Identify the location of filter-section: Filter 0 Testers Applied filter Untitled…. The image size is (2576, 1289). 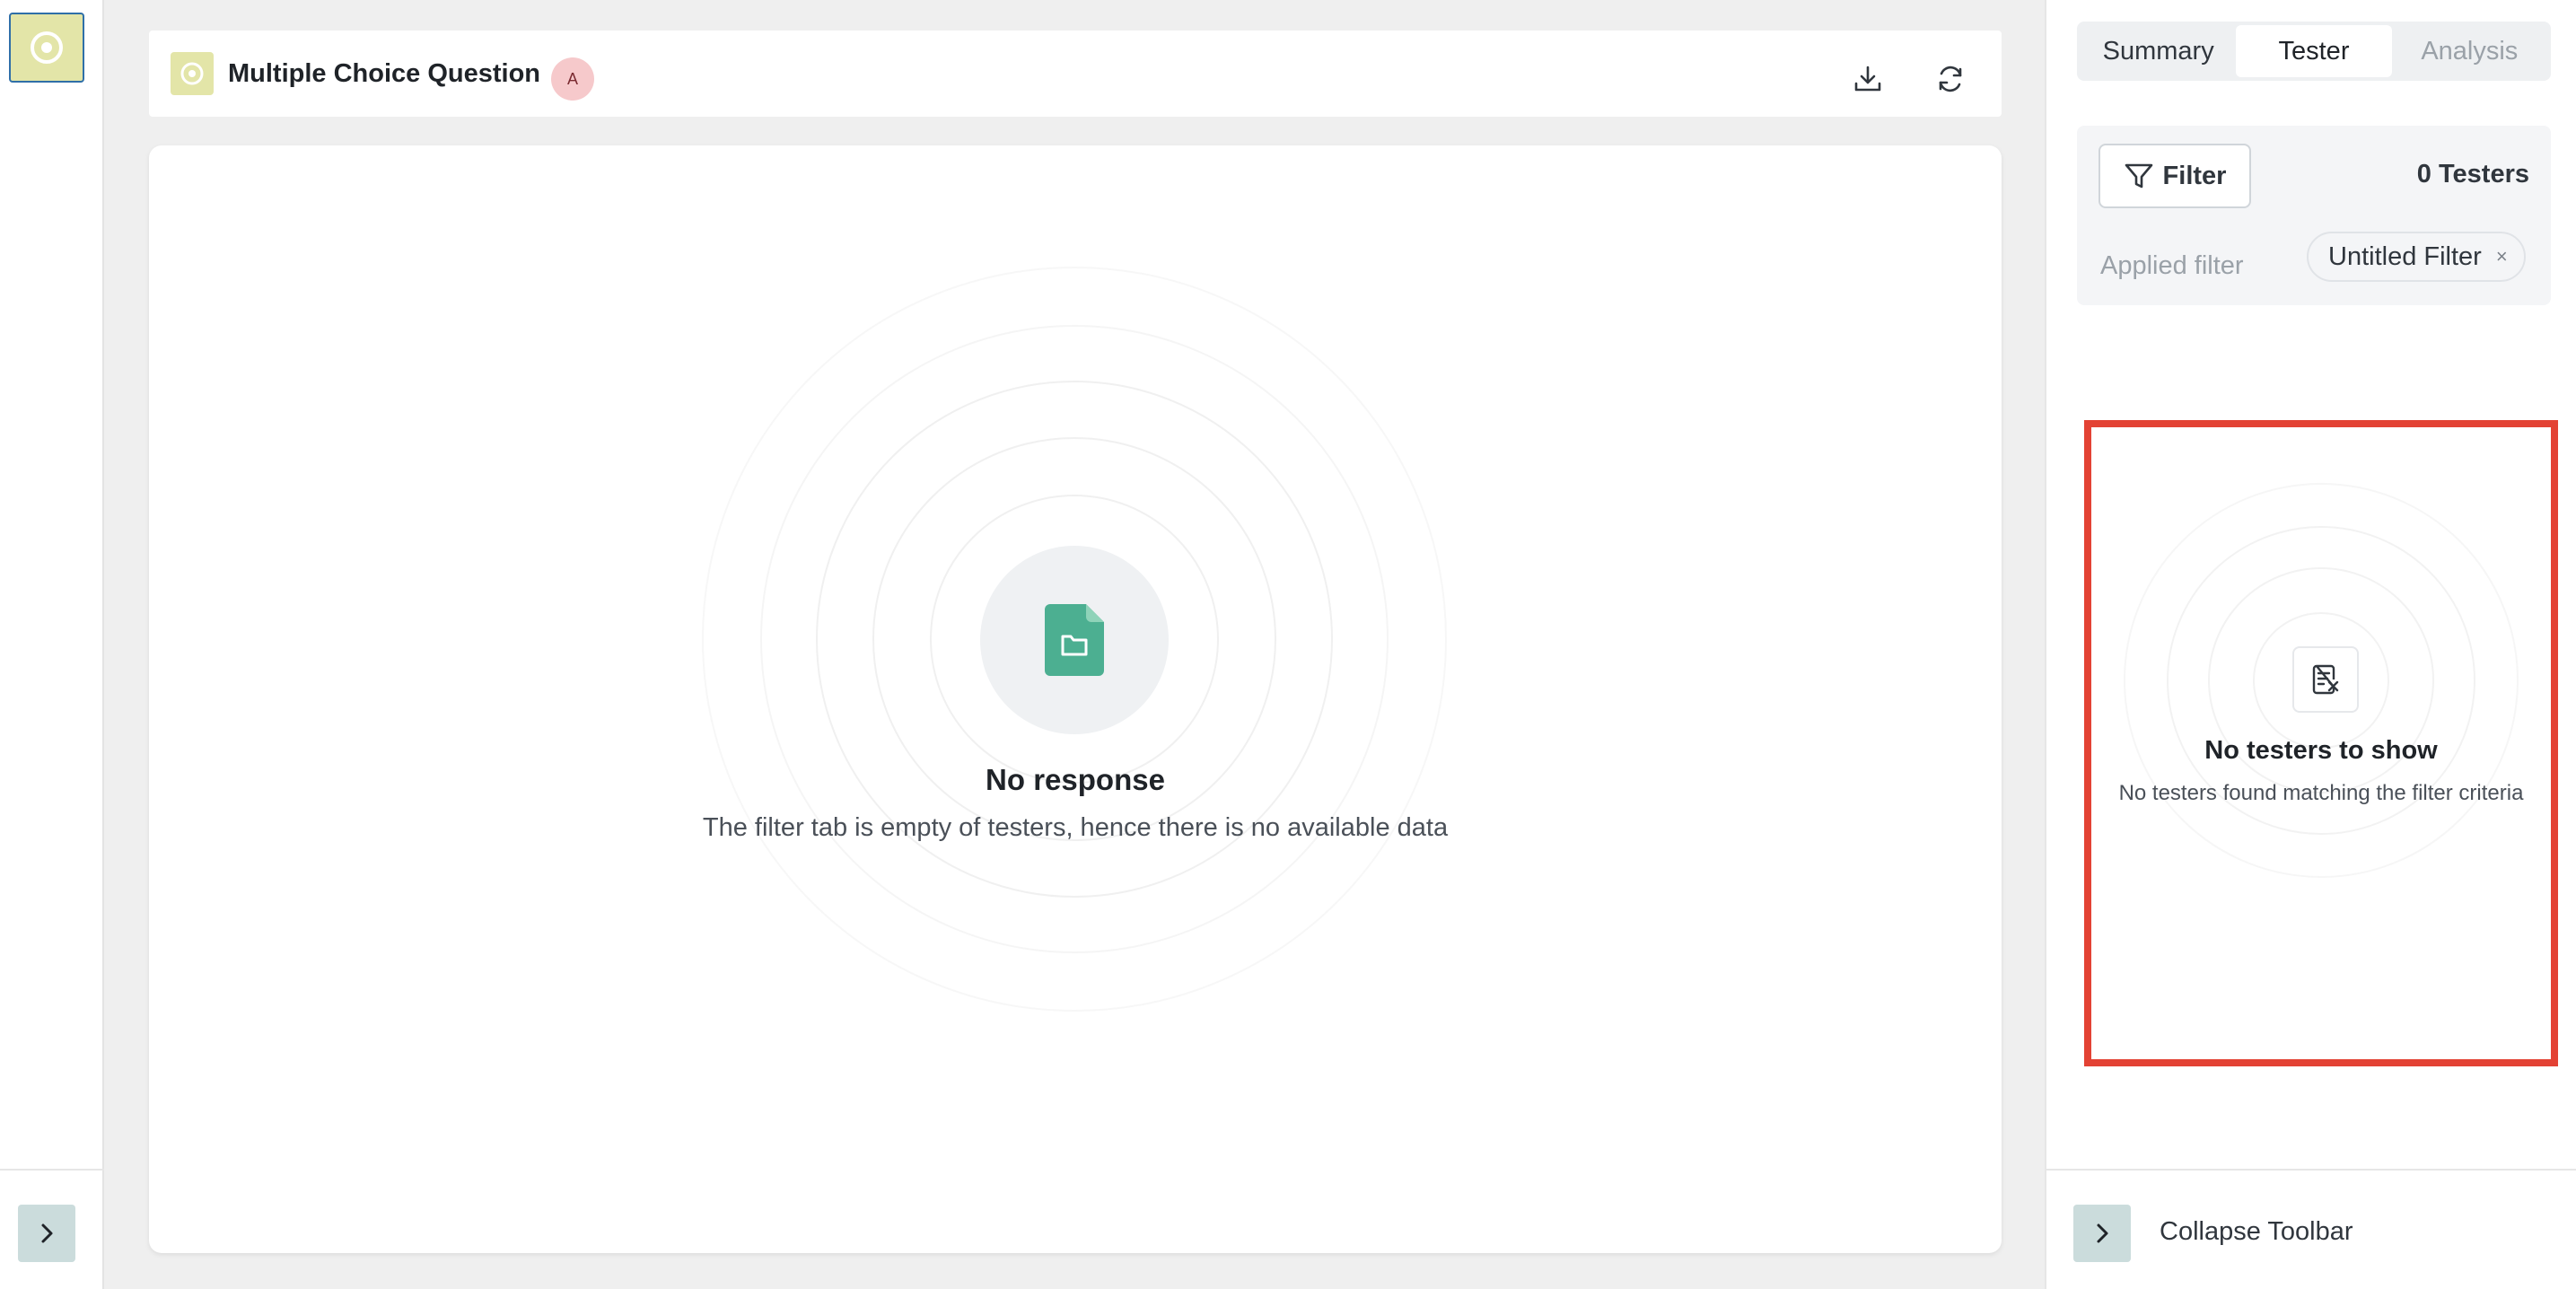
(2314, 215).